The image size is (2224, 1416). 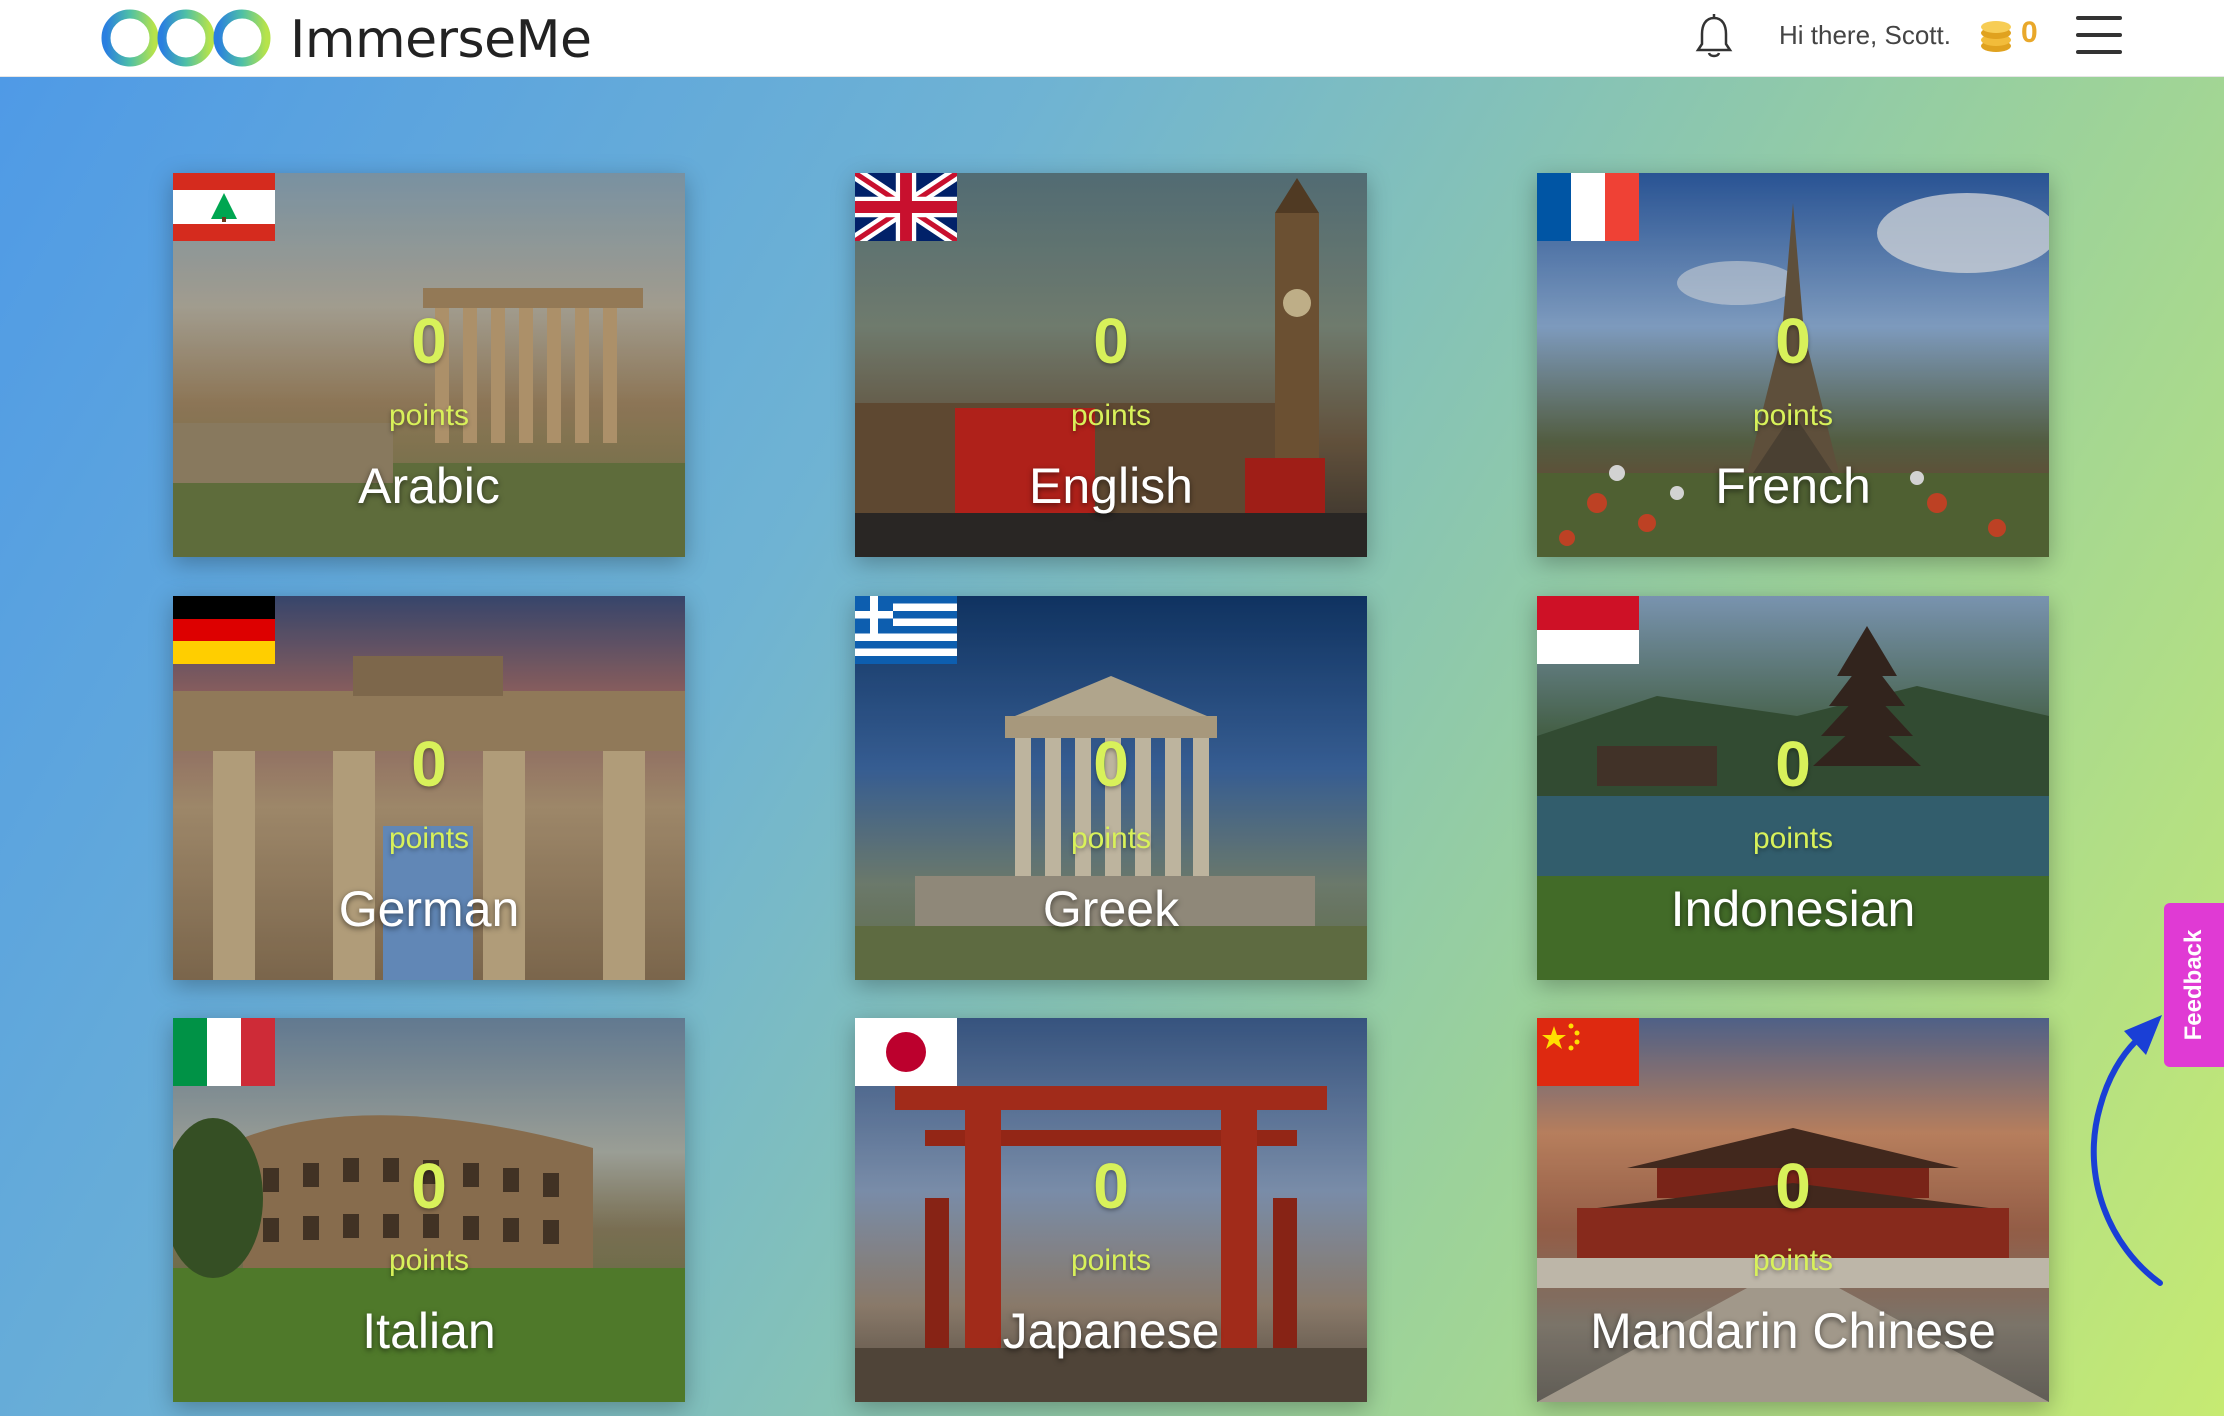 What do you see at coordinates (429, 1331) in the screenshot?
I see `language-name: Italian` at bounding box center [429, 1331].